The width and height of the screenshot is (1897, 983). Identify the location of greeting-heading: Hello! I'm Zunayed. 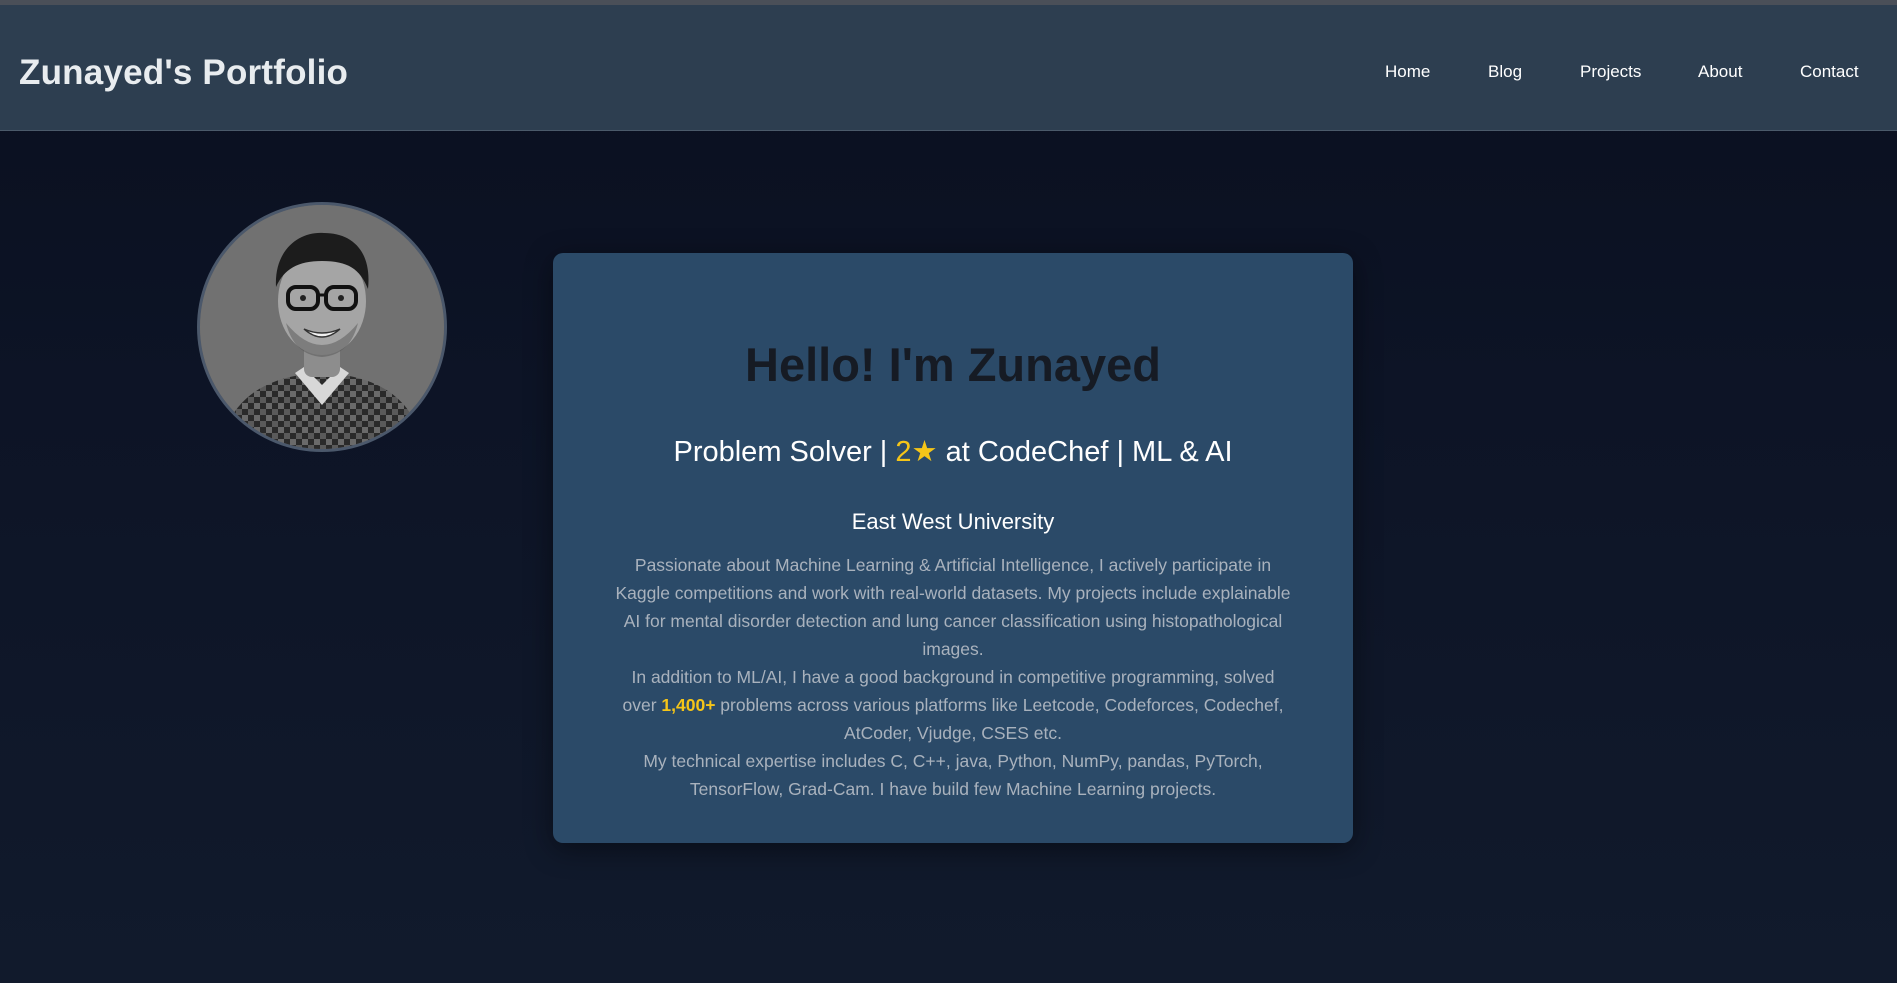
(953, 364).